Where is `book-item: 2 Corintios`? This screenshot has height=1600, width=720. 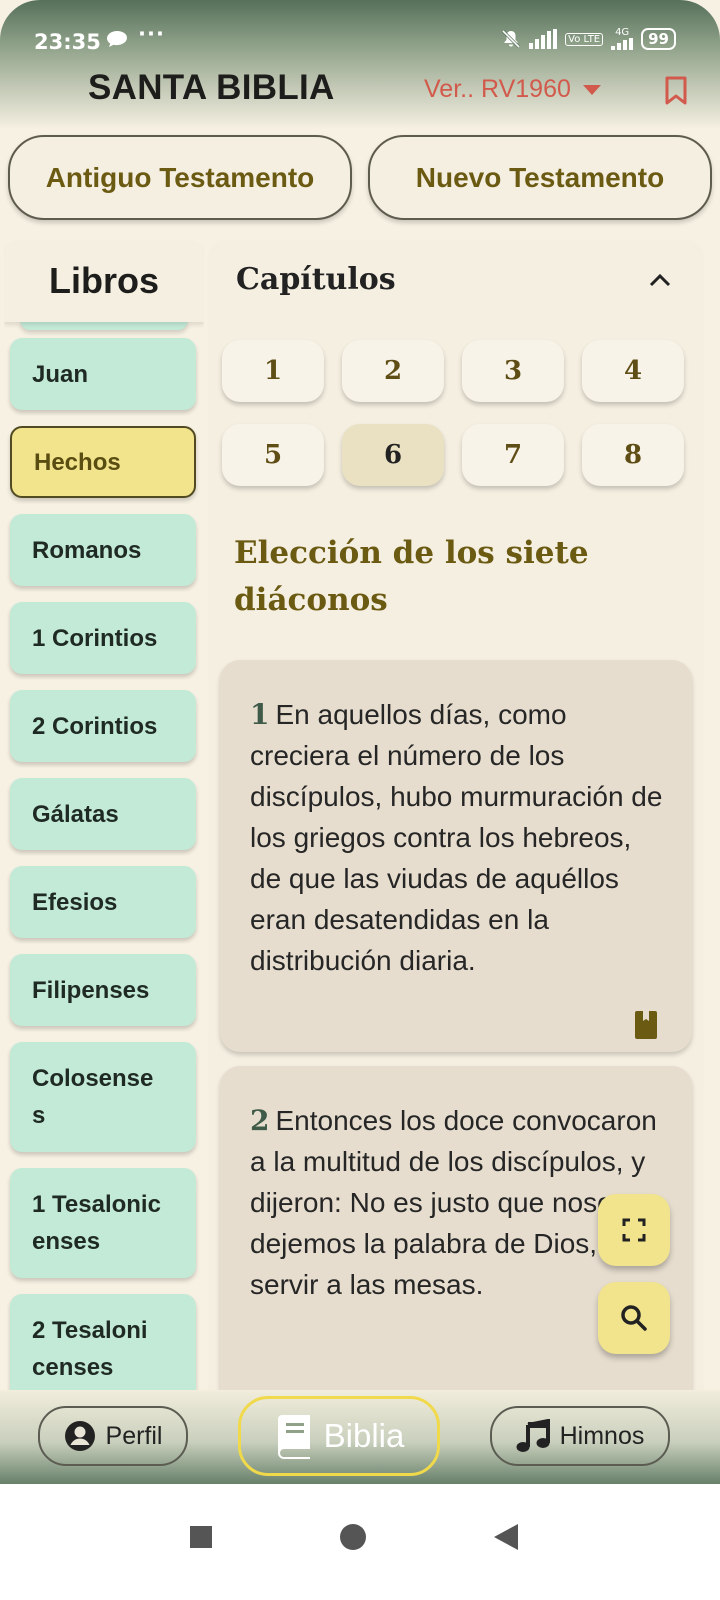
book-item: 2 Corintios is located at coordinates (103, 726).